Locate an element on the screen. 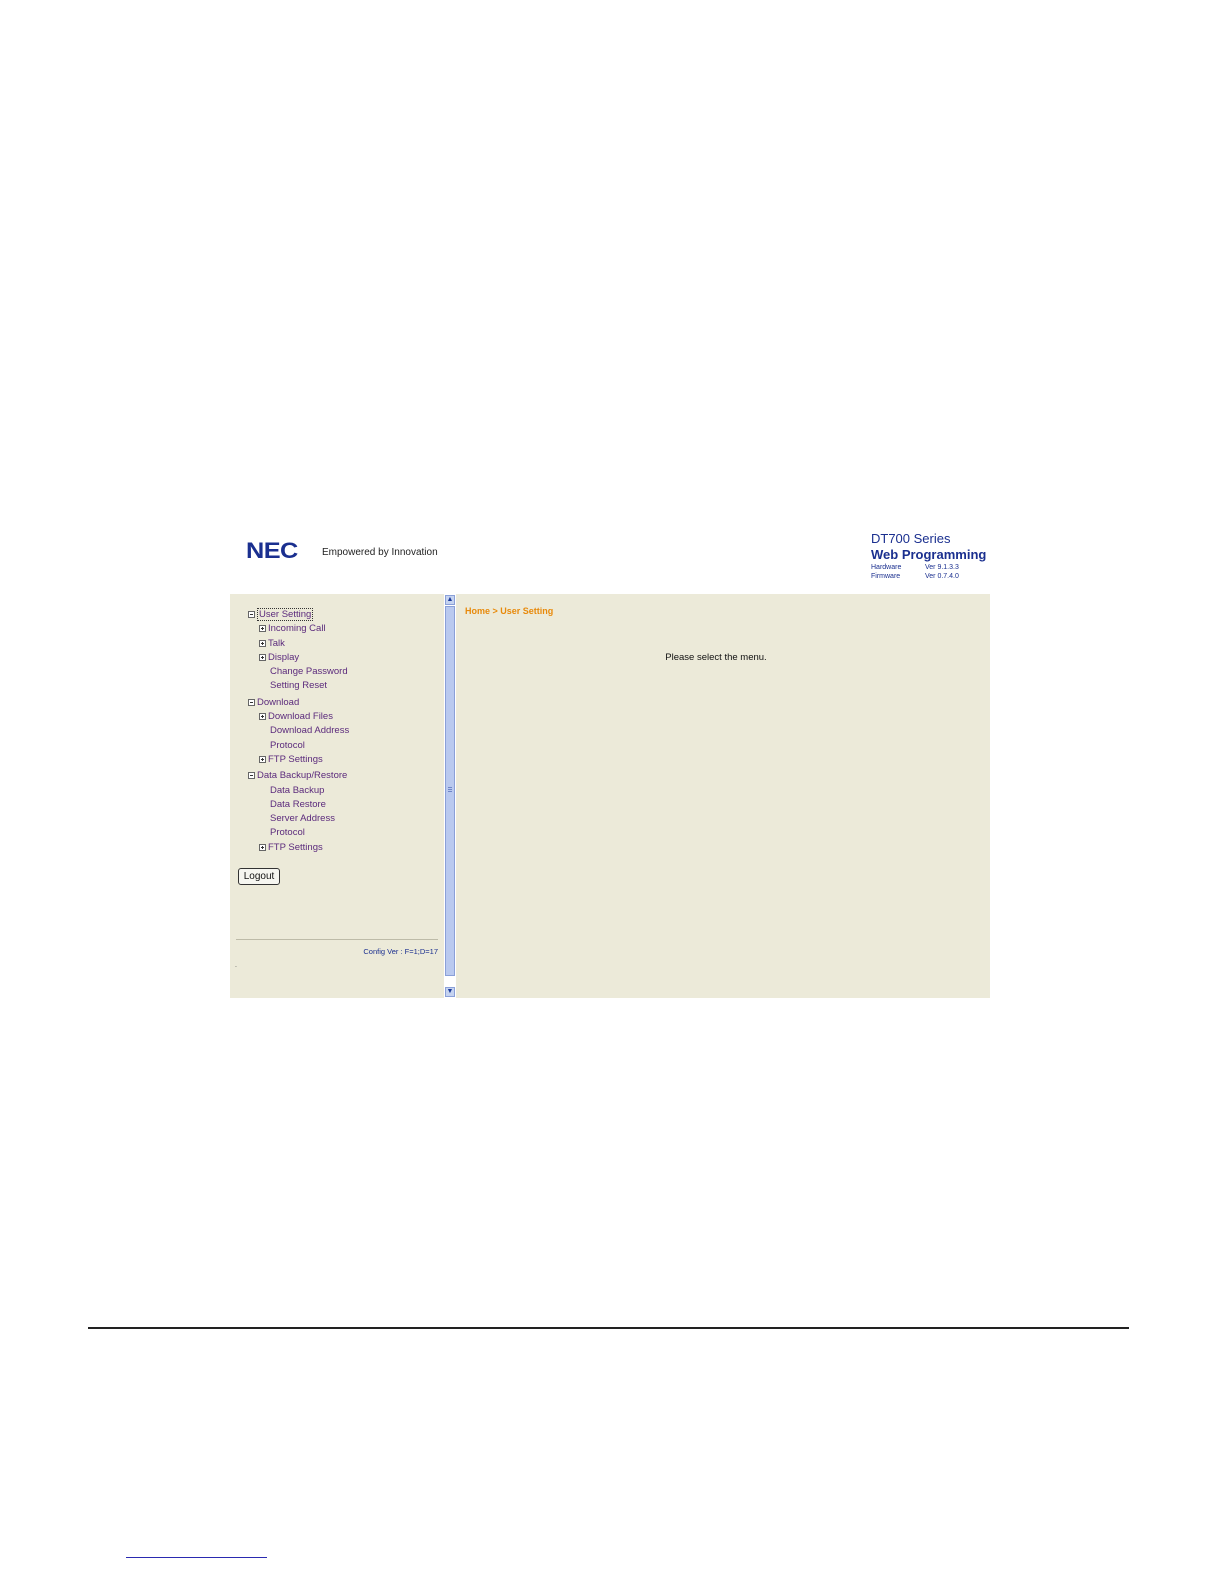 The width and height of the screenshot is (1224, 1584). menu-item-label: Server Address is located at coordinates (302, 818).